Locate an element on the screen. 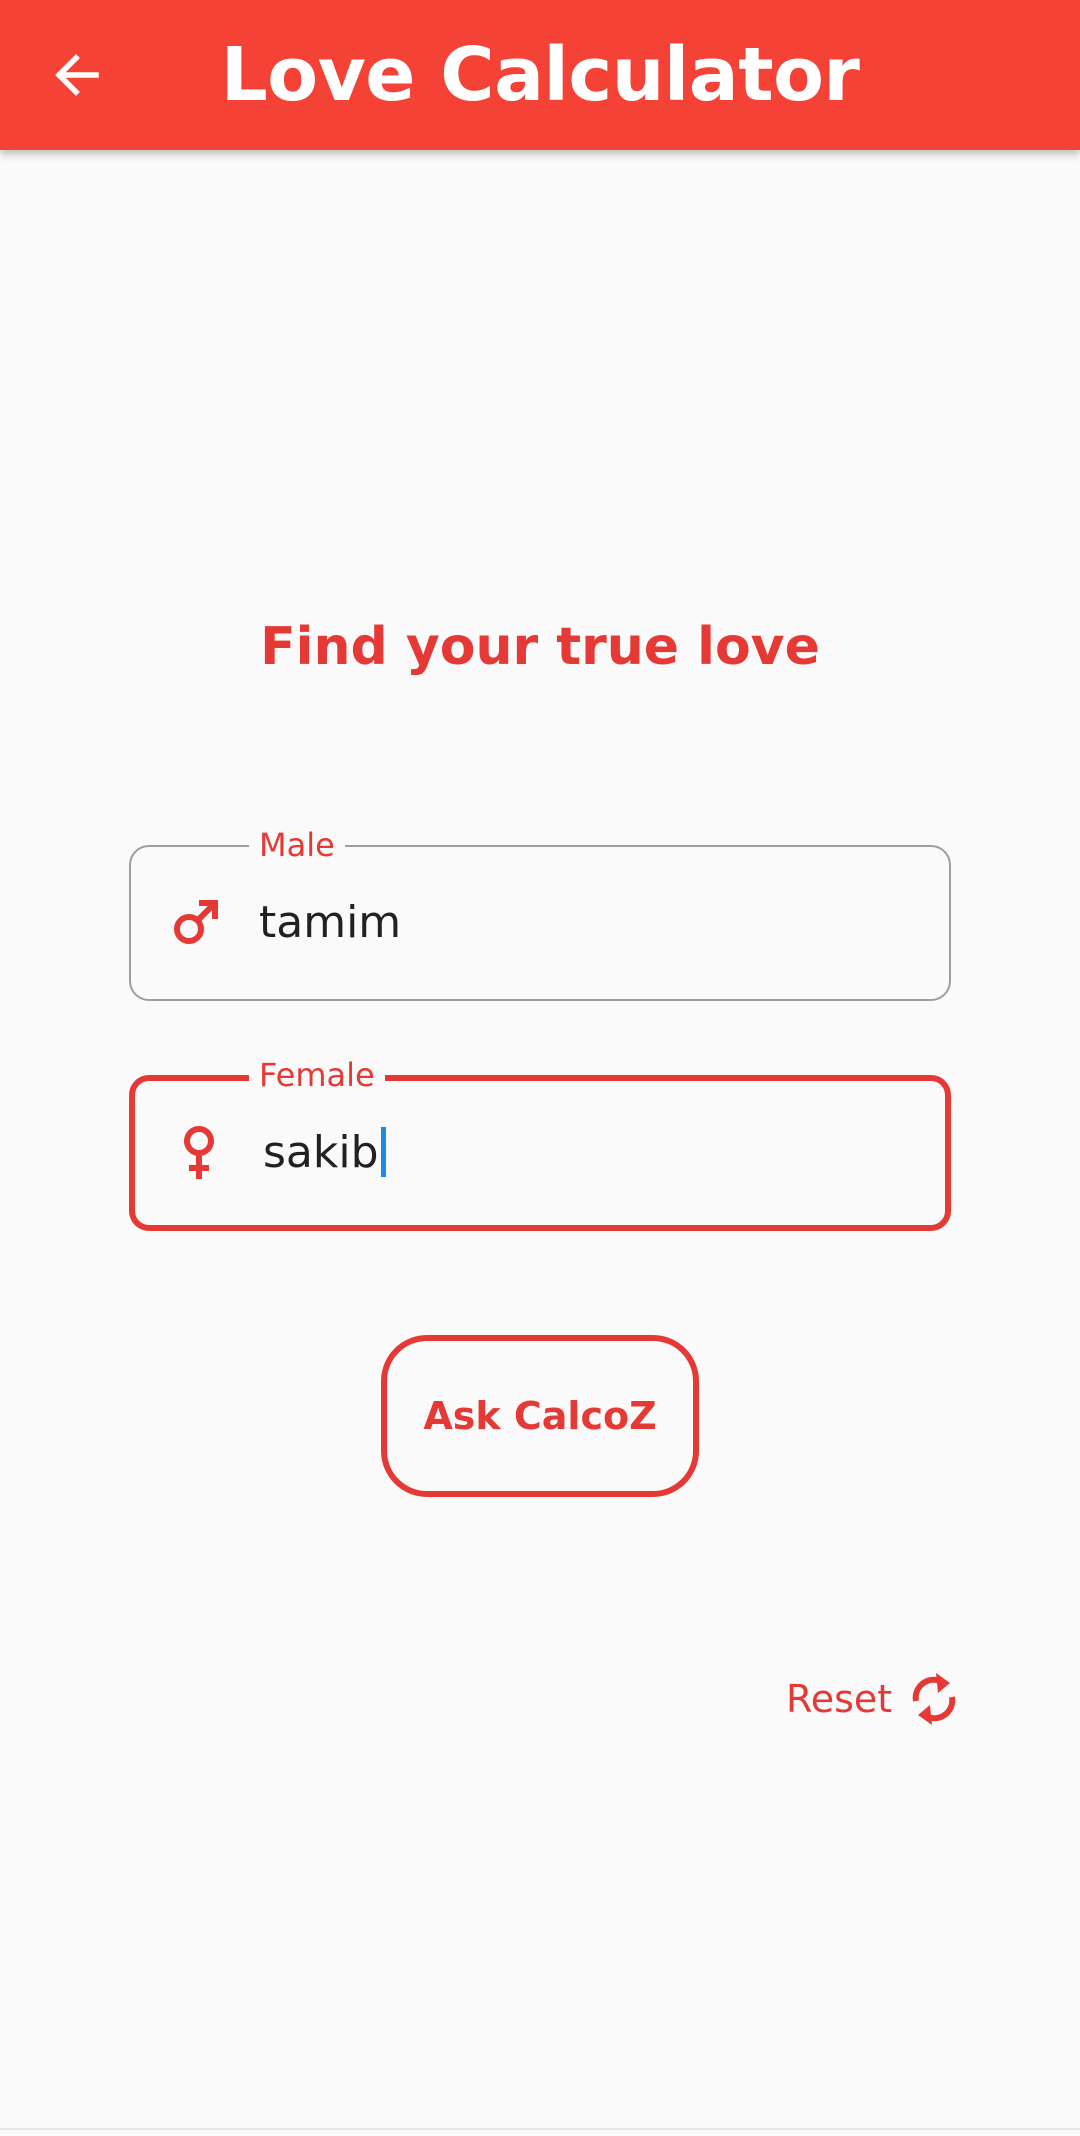 The image size is (1080, 2136). female-name-field: Female sakib is located at coordinates (540, 1143).